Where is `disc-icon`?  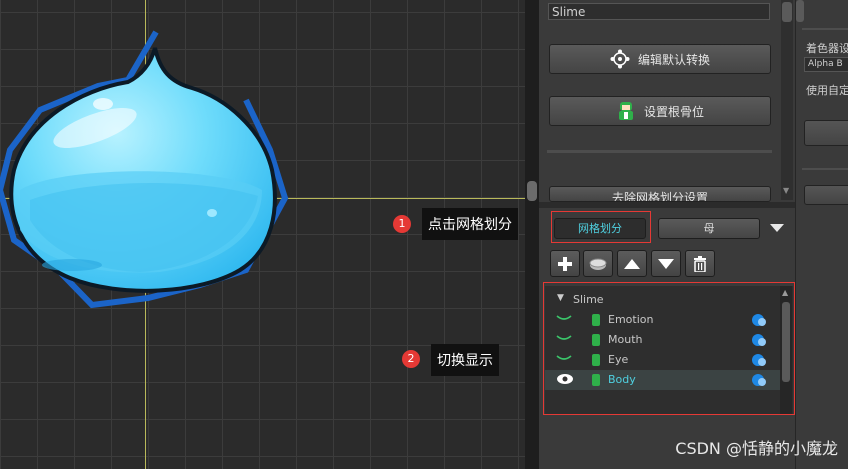
disc-icon is located at coordinates (598, 264).